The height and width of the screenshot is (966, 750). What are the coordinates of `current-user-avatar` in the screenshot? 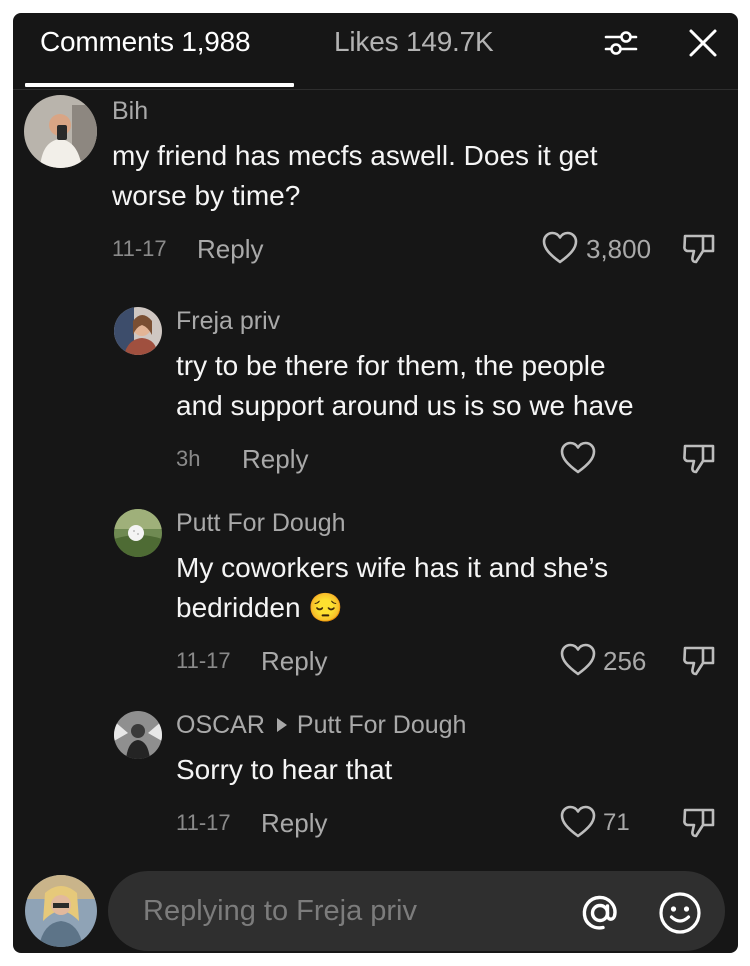 It's located at (61, 911).